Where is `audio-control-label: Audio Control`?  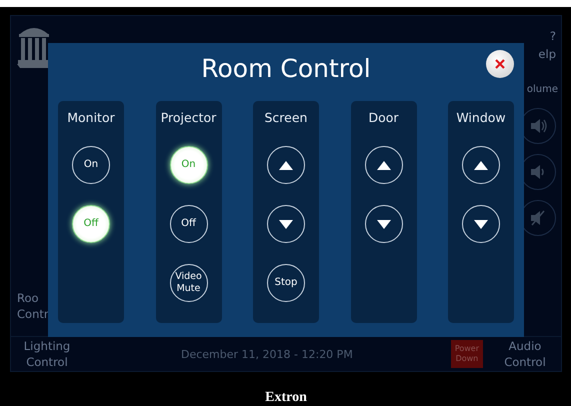 audio-control-label: Audio Control is located at coordinates (525, 354).